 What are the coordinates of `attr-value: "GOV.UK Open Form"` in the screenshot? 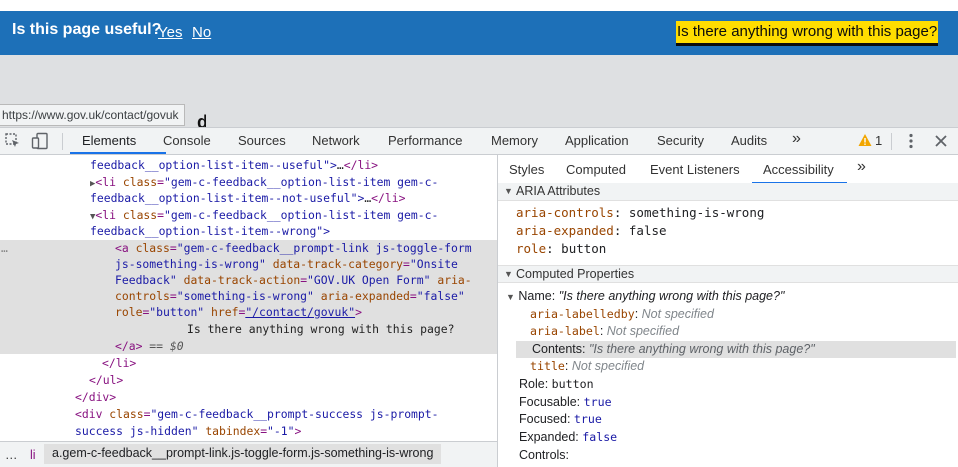 It's located at (369, 280).